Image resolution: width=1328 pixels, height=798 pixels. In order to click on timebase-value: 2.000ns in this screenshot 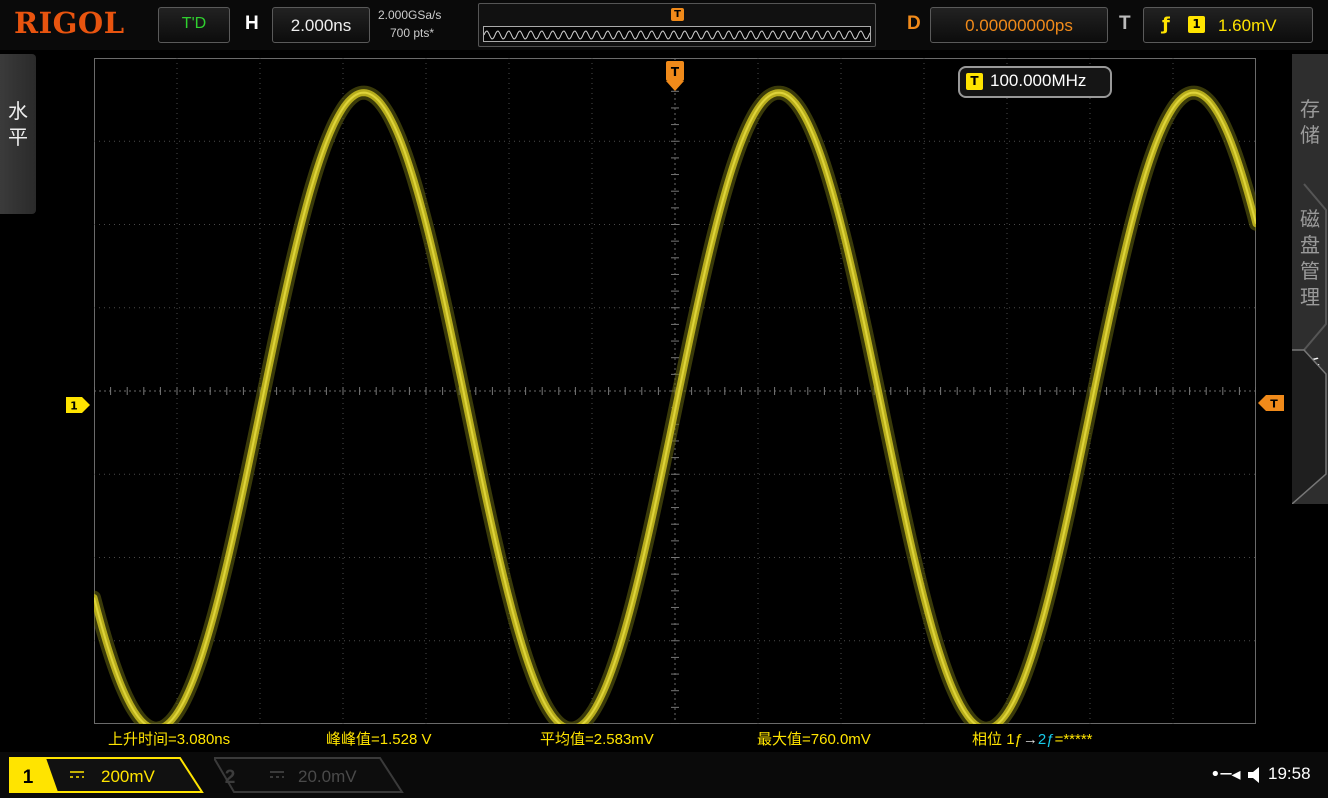, I will do `click(321, 25)`.